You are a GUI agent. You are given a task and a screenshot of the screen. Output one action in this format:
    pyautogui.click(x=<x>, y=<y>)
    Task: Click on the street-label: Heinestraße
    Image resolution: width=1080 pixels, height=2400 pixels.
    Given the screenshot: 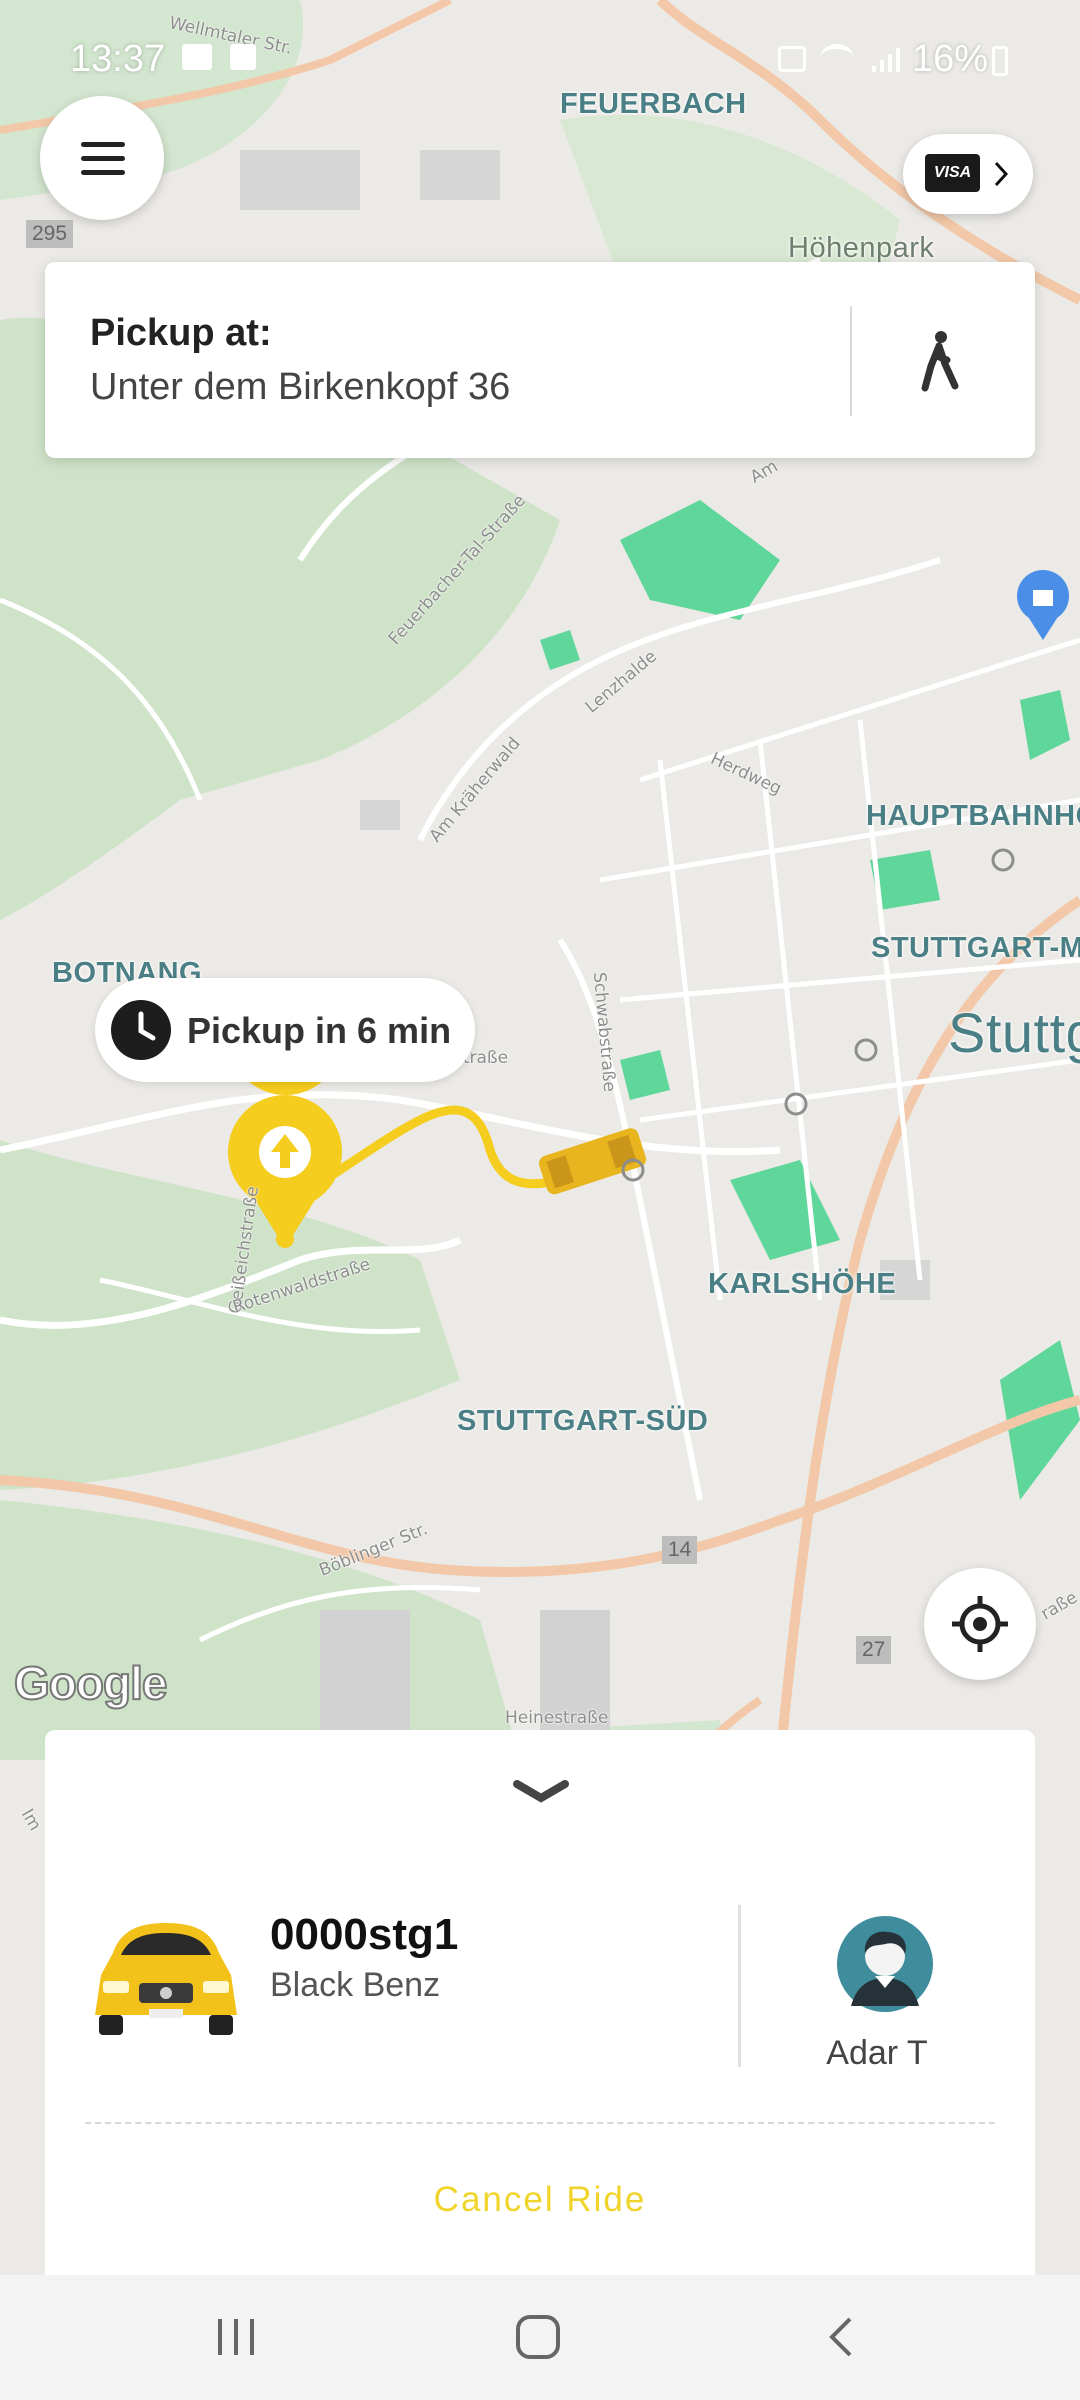 What is the action you would take?
    pyautogui.click(x=557, y=1718)
    